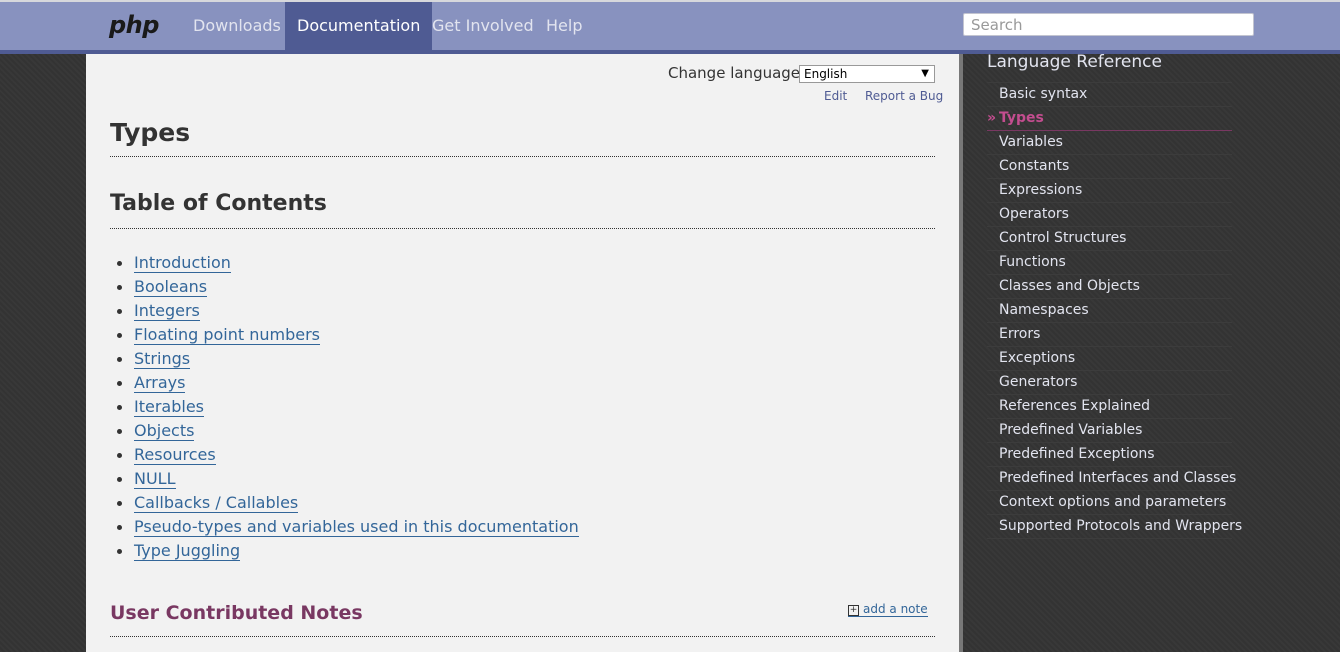 The height and width of the screenshot is (652, 1340). Describe the element at coordinates (737, 73) in the screenshot. I see `change-language-label: Change language:` at that location.